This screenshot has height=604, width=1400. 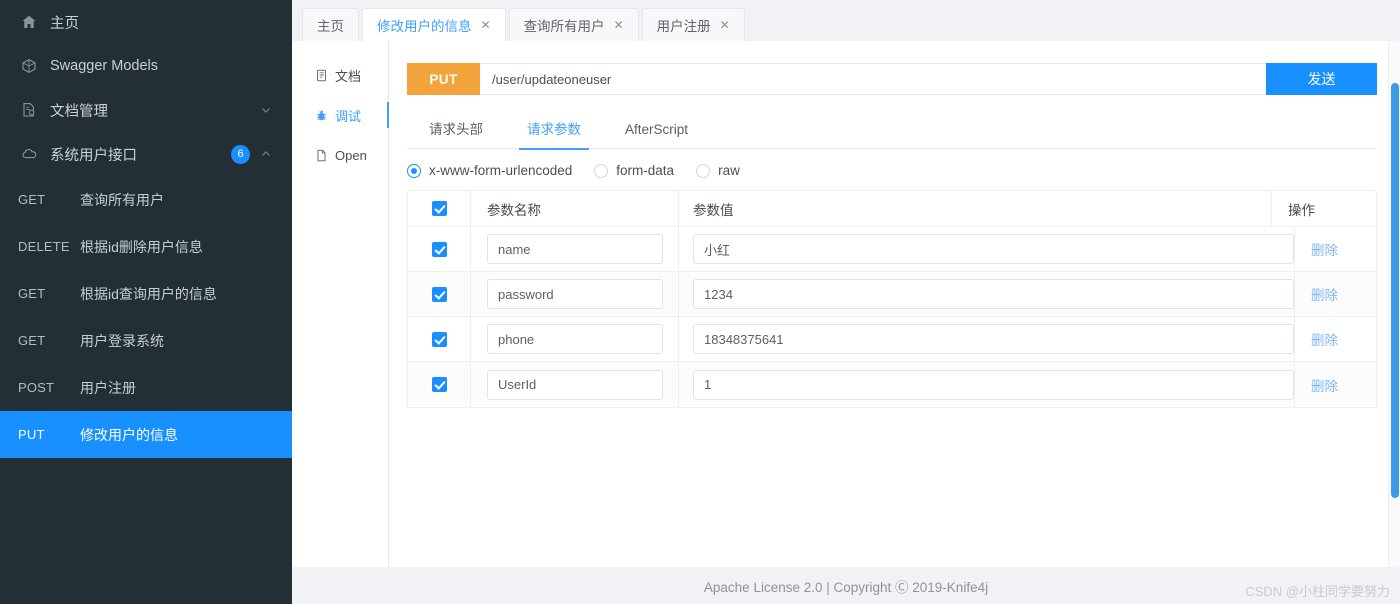 I want to click on document-manage-icon, so click(x=29, y=110).